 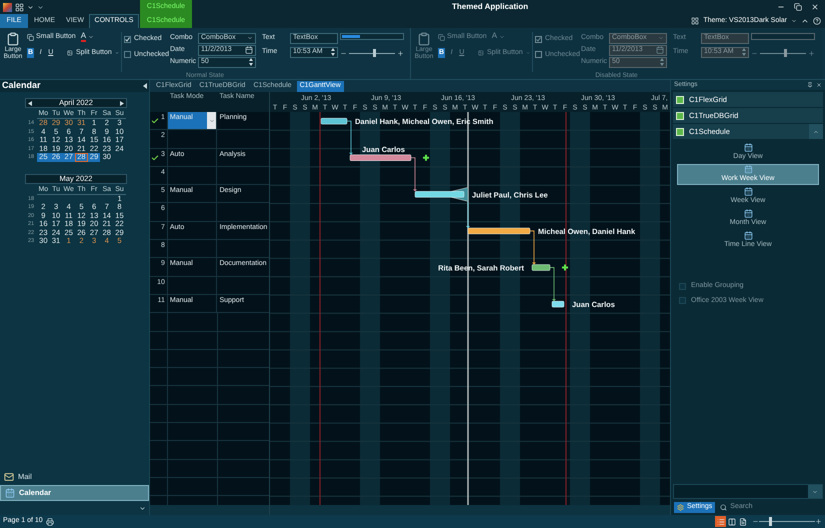 I want to click on app-icon, so click(x=7, y=7).